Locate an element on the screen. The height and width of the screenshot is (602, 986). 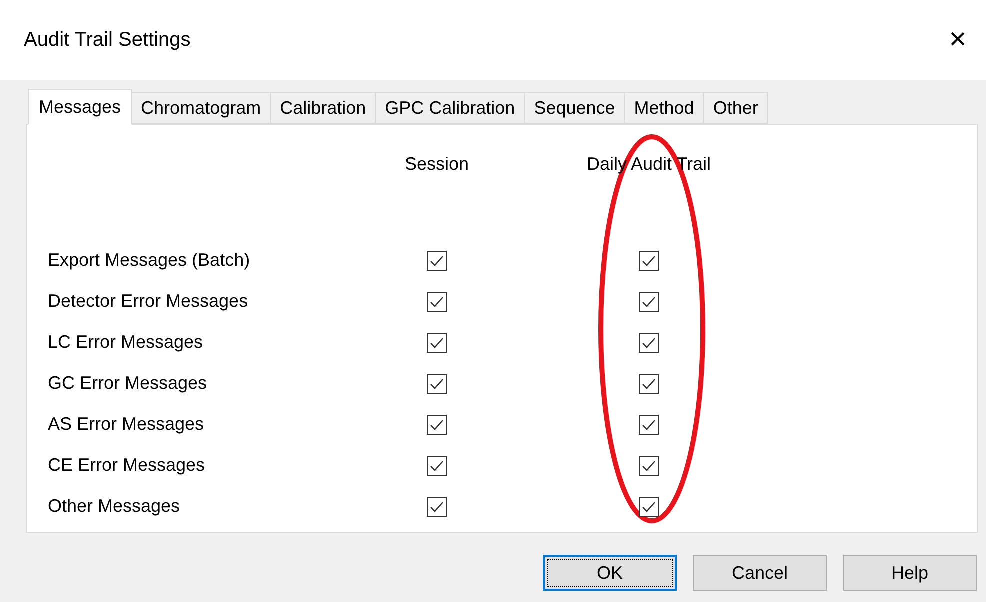
tab: Calibration is located at coordinates (323, 108).